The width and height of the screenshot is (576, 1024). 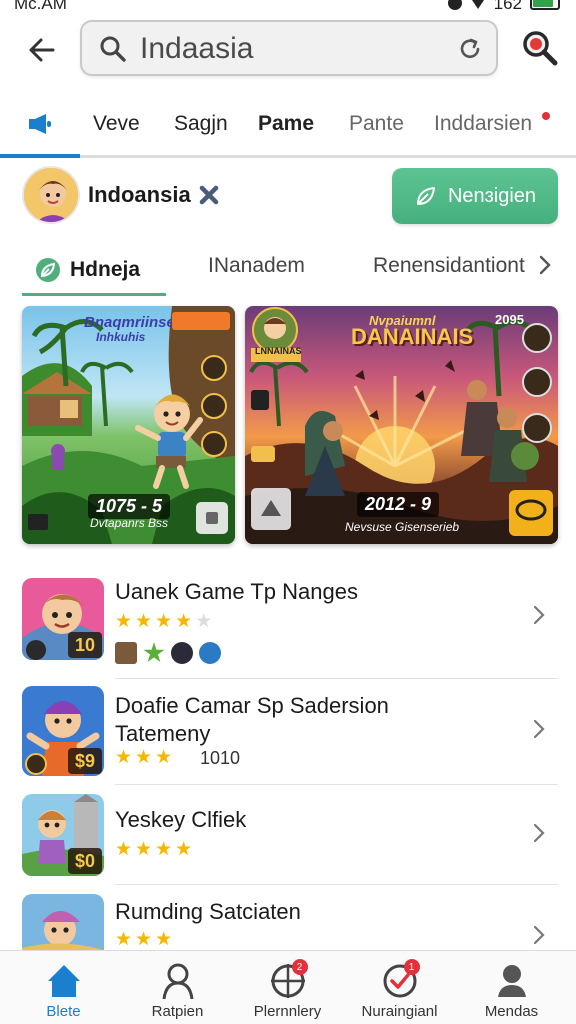 I want to click on bottom-nav: Blete Ratpien 2 Plernnlery 1 Nuraingianl, so click(x=288, y=987).